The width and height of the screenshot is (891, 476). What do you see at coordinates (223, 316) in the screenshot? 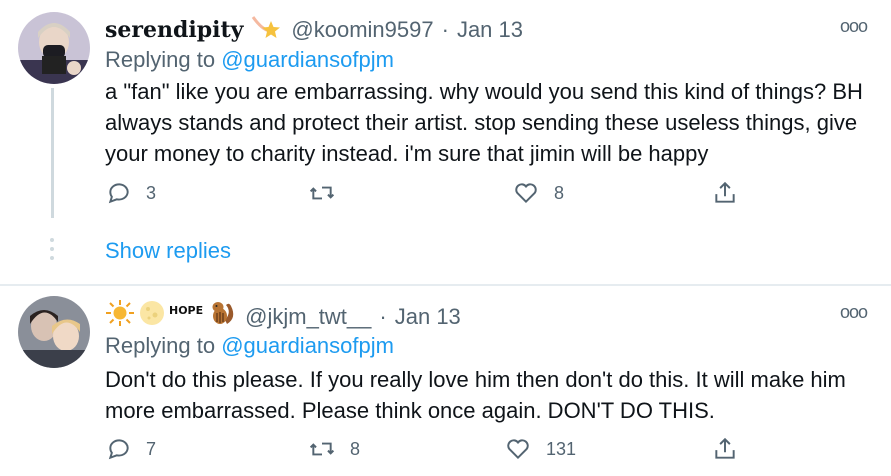
I see `chipmunk-icon` at bounding box center [223, 316].